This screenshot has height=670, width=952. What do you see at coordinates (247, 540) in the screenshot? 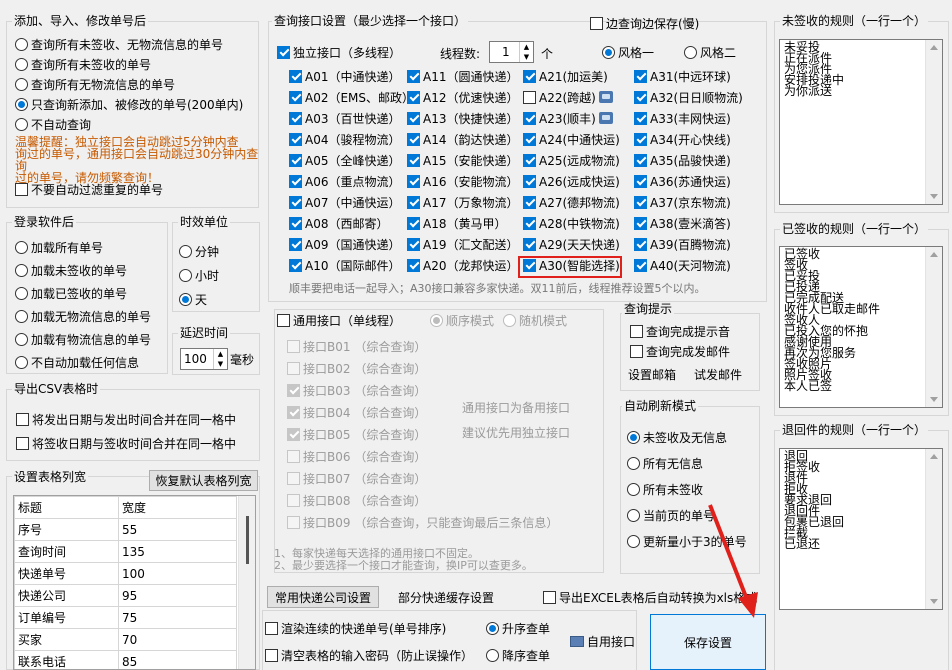
I see `table-scroll-thumb` at bounding box center [247, 540].